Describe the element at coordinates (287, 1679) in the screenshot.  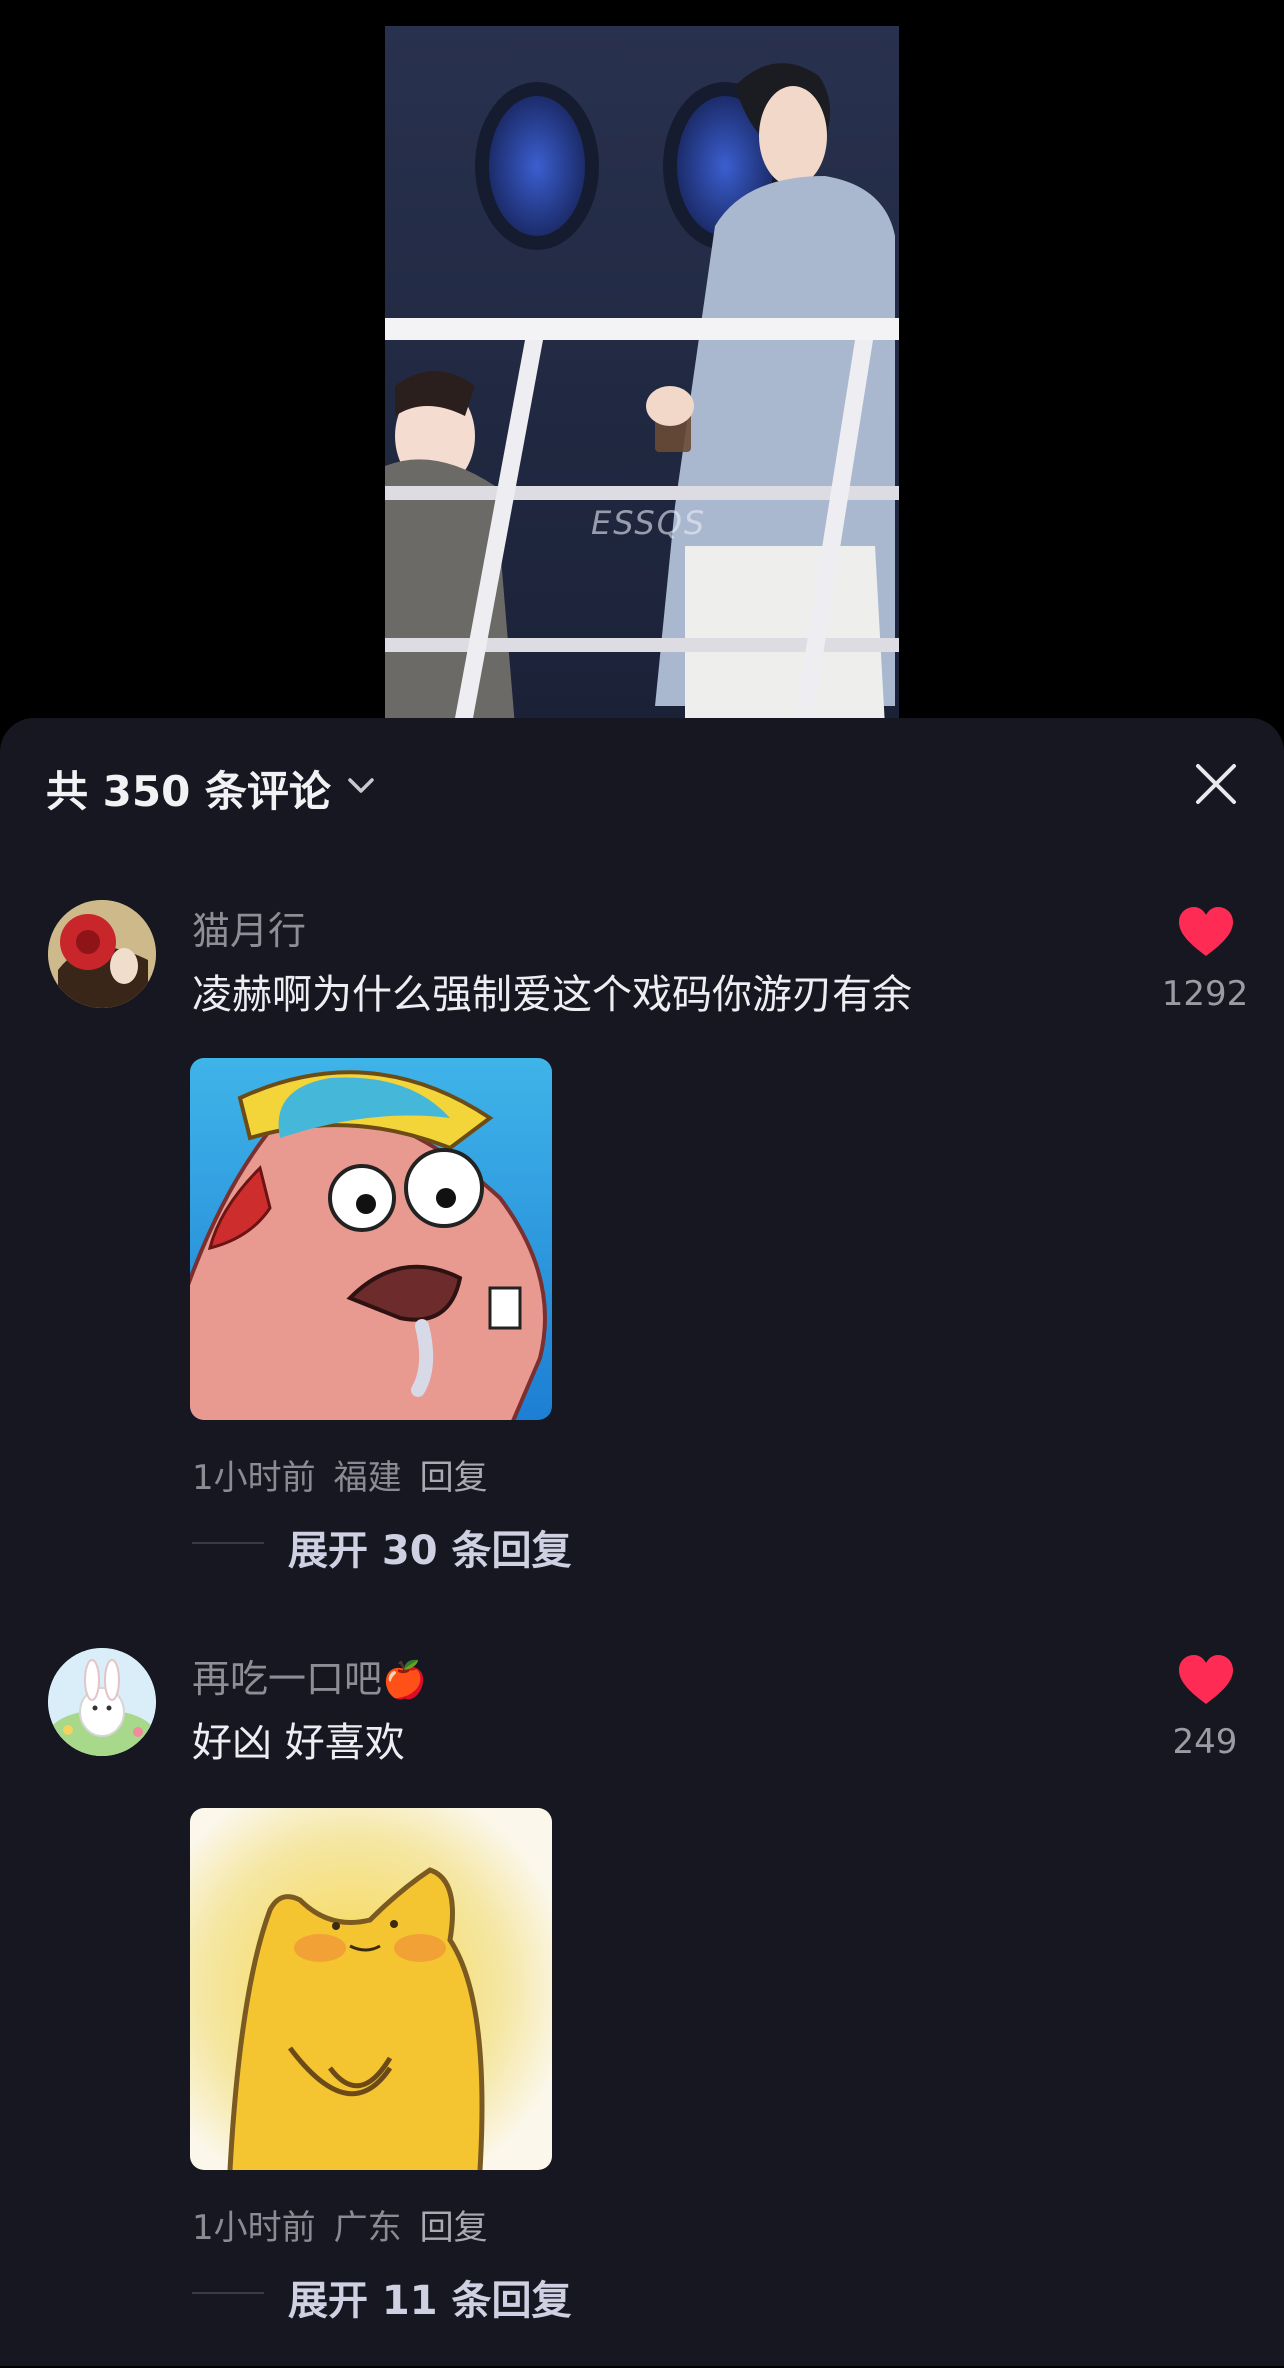
I see `username-text: 再吃一口吧` at that location.